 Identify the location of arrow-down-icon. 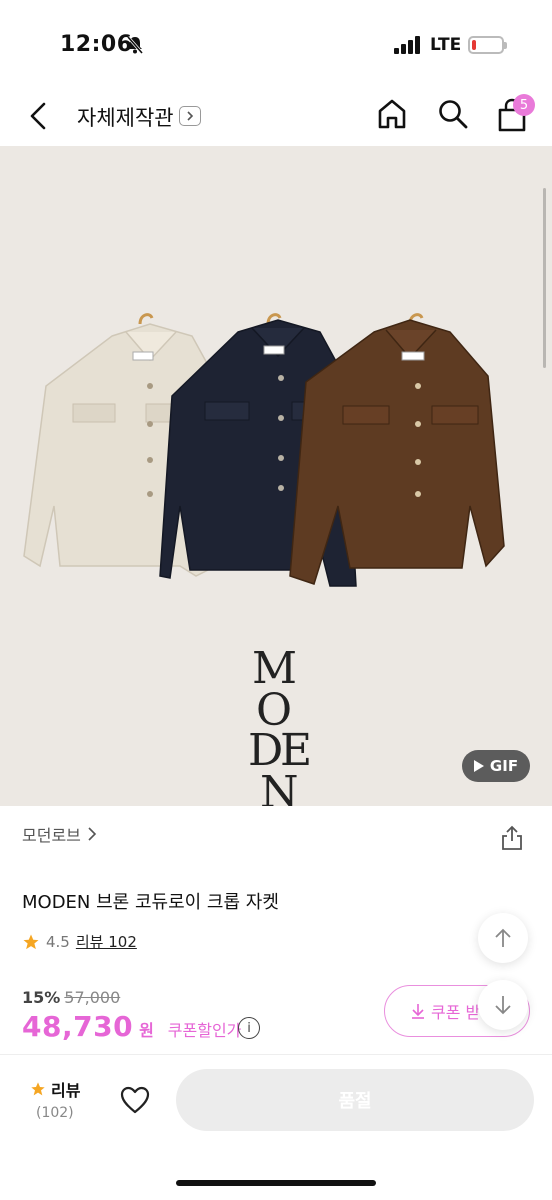
(503, 1005).